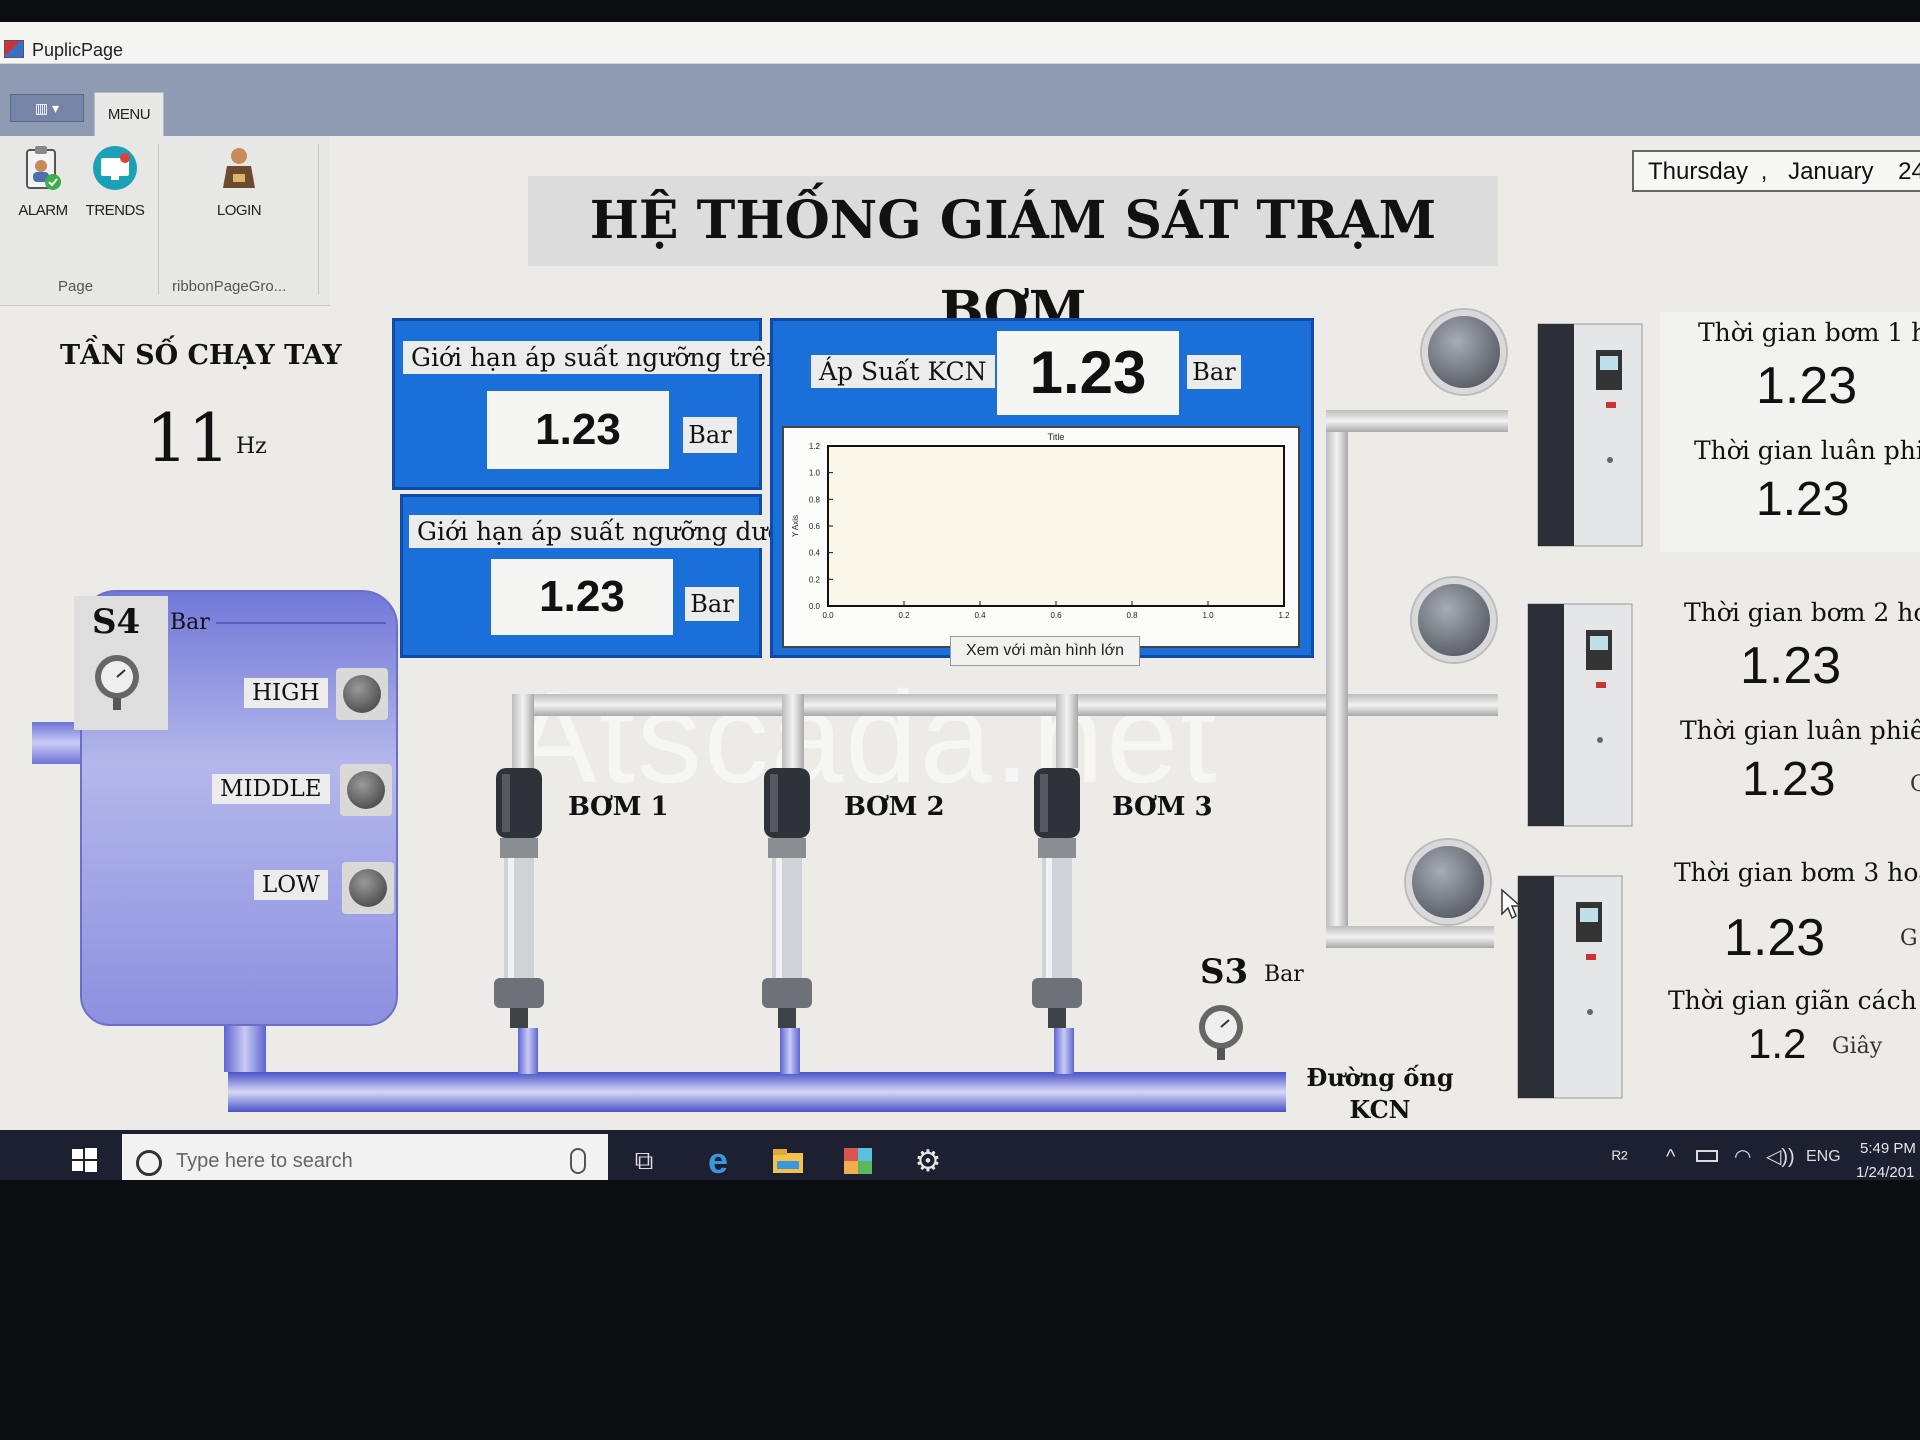 The image size is (1920, 1440). What do you see at coordinates (1789, 779) in the screenshot?
I see `pump2-rotation-value: 1.23` at bounding box center [1789, 779].